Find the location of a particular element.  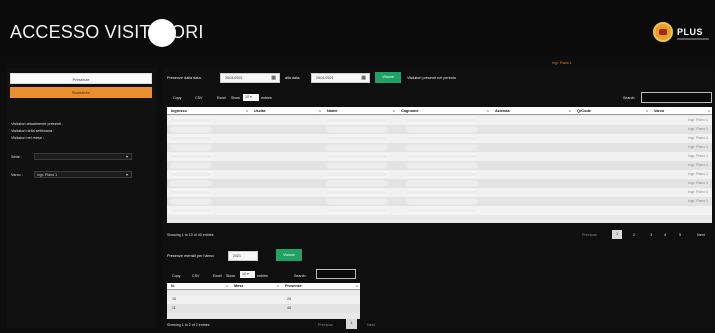

column-header-varco: Varco ⇅ is located at coordinates (681, 111).